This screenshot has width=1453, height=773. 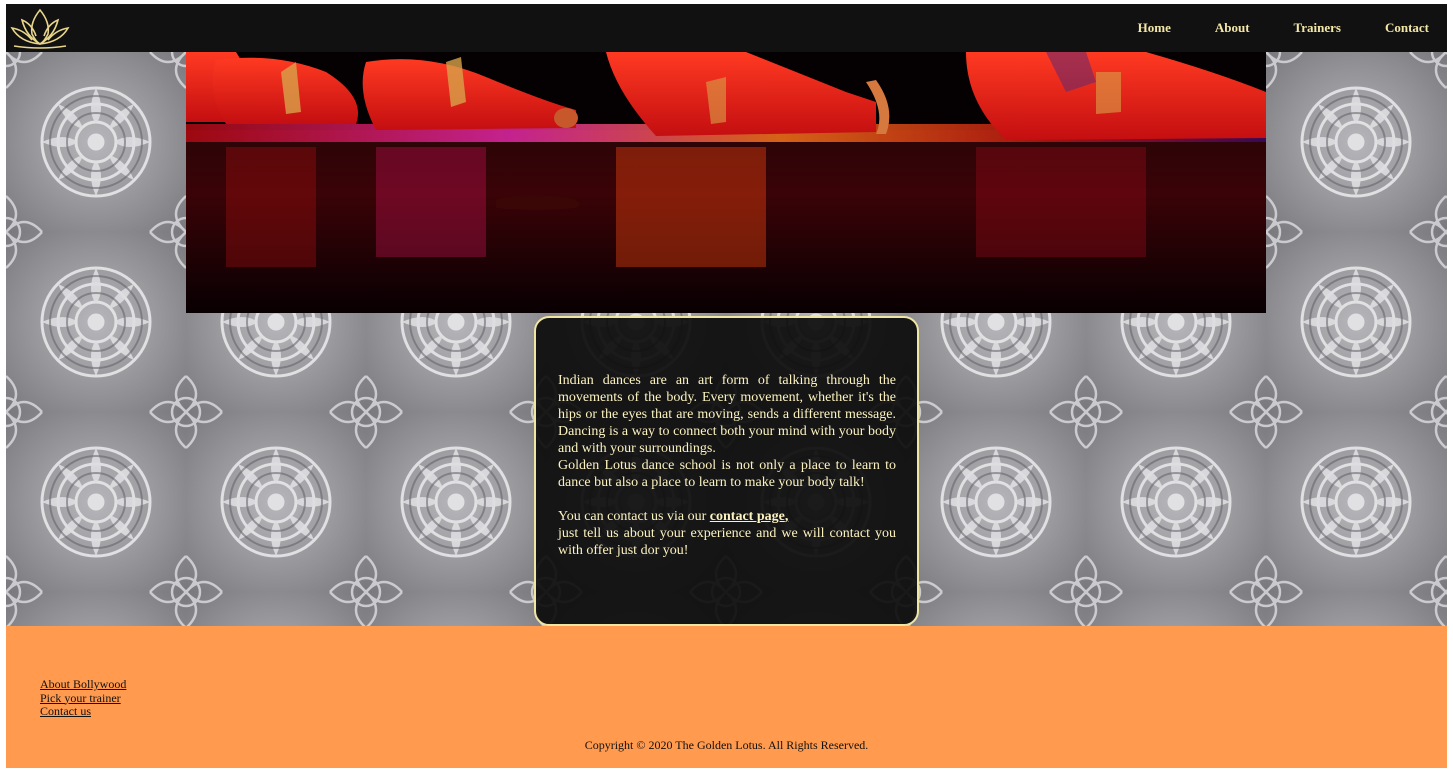 What do you see at coordinates (1405, 28) in the screenshot?
I see `nav-contact-link: Contact` at bounding box center [1405, 28].